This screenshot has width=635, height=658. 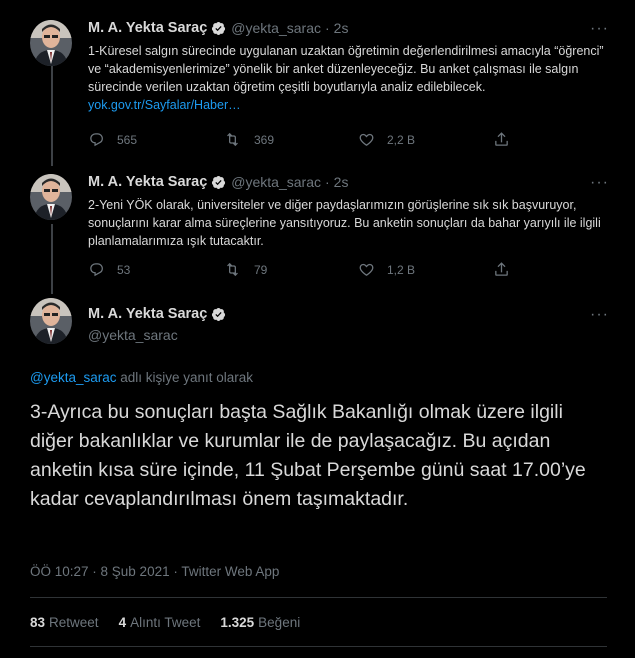 I want to click on divider-bottom, so click(x=318, y=646).